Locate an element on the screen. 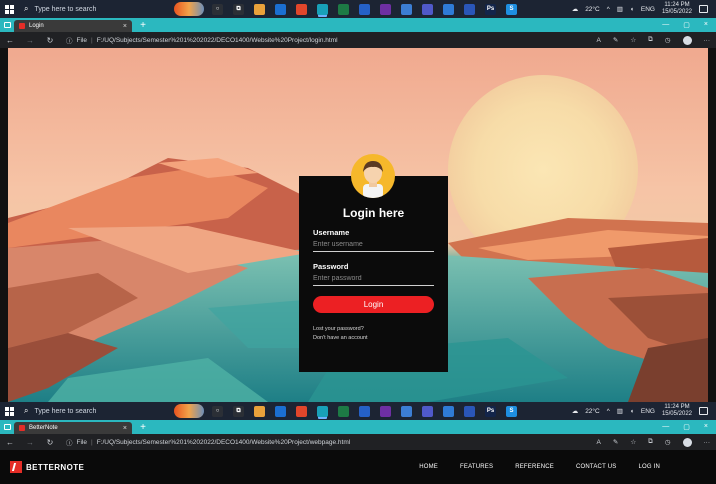 The height and width of the screenshot is (484, 716). password-input is located at coordinates (373, 279).